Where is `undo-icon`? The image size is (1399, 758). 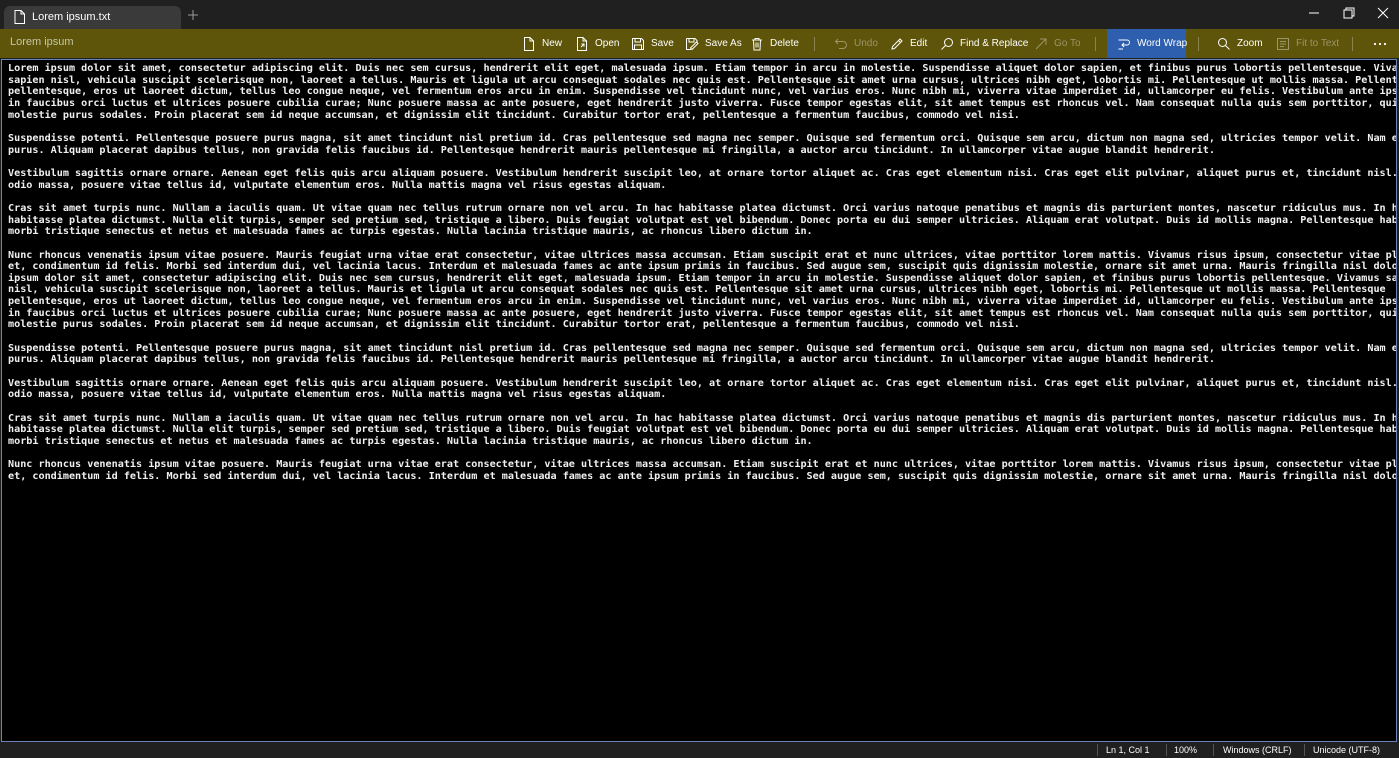
undo-icon is located at coordinates (840, 43).